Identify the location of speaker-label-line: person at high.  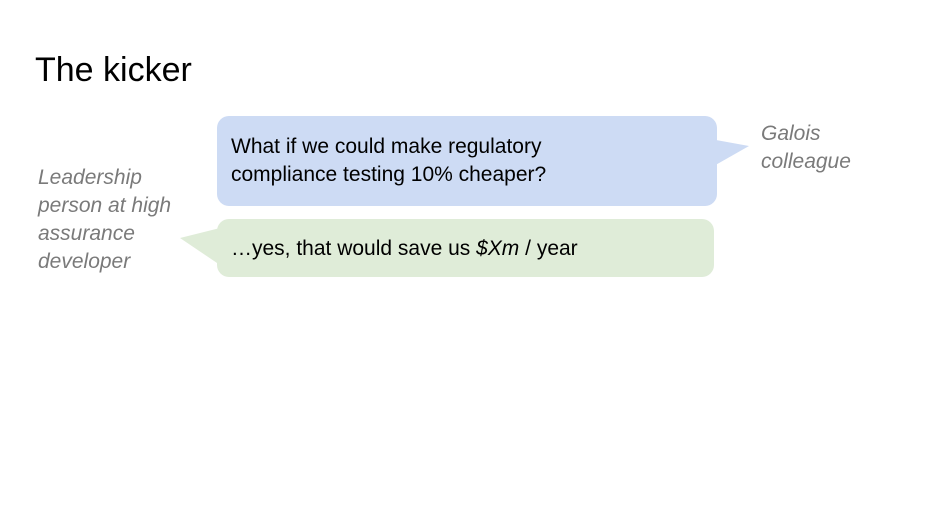
(105, 205).